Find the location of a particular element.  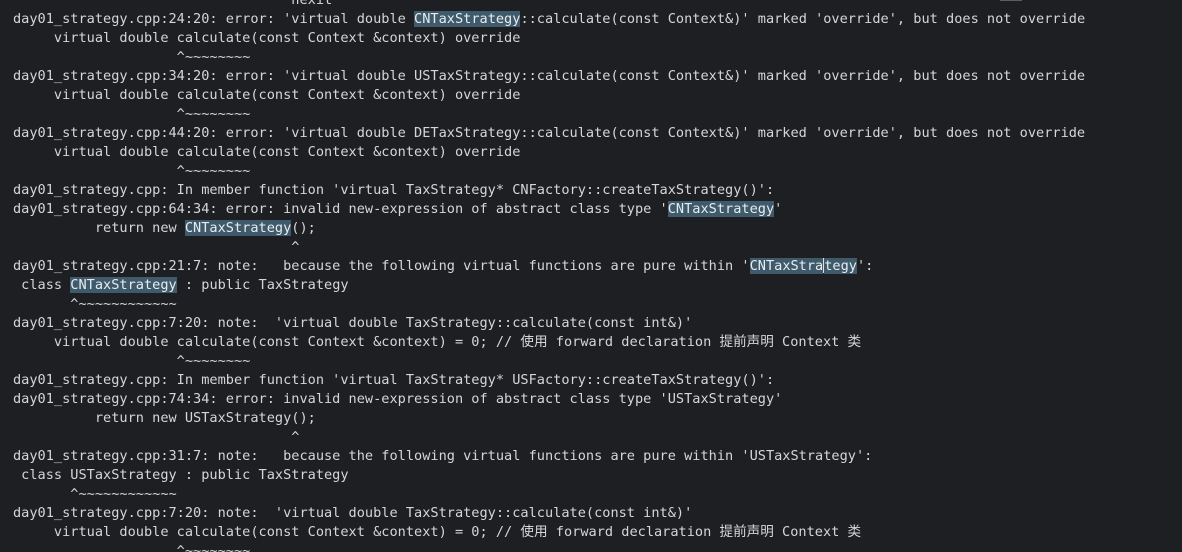

output-text: ' is located at coordinates (778, 209).